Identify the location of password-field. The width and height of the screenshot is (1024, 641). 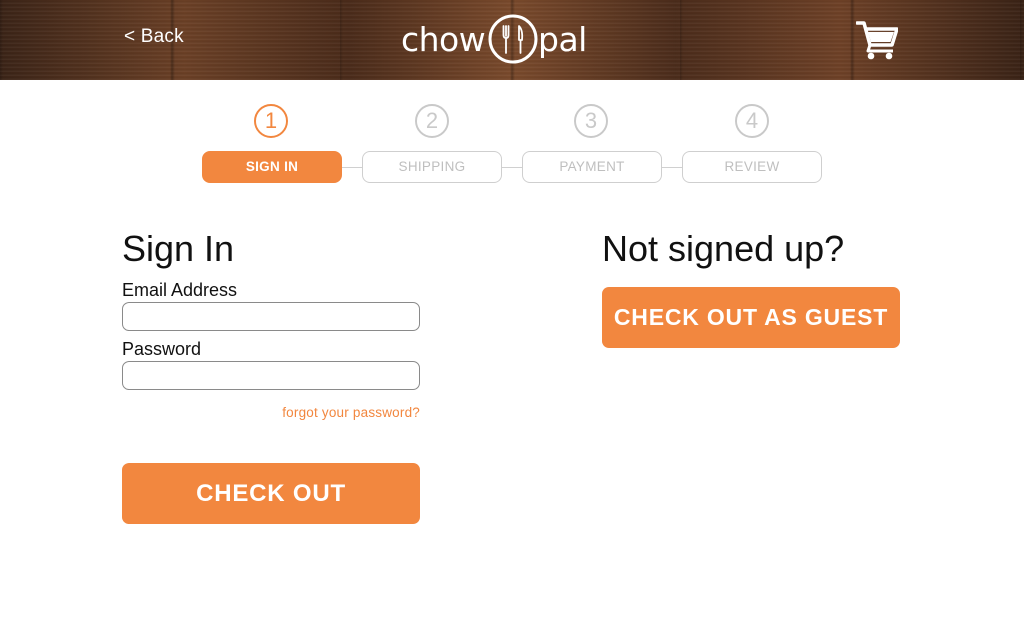
(271, 375).